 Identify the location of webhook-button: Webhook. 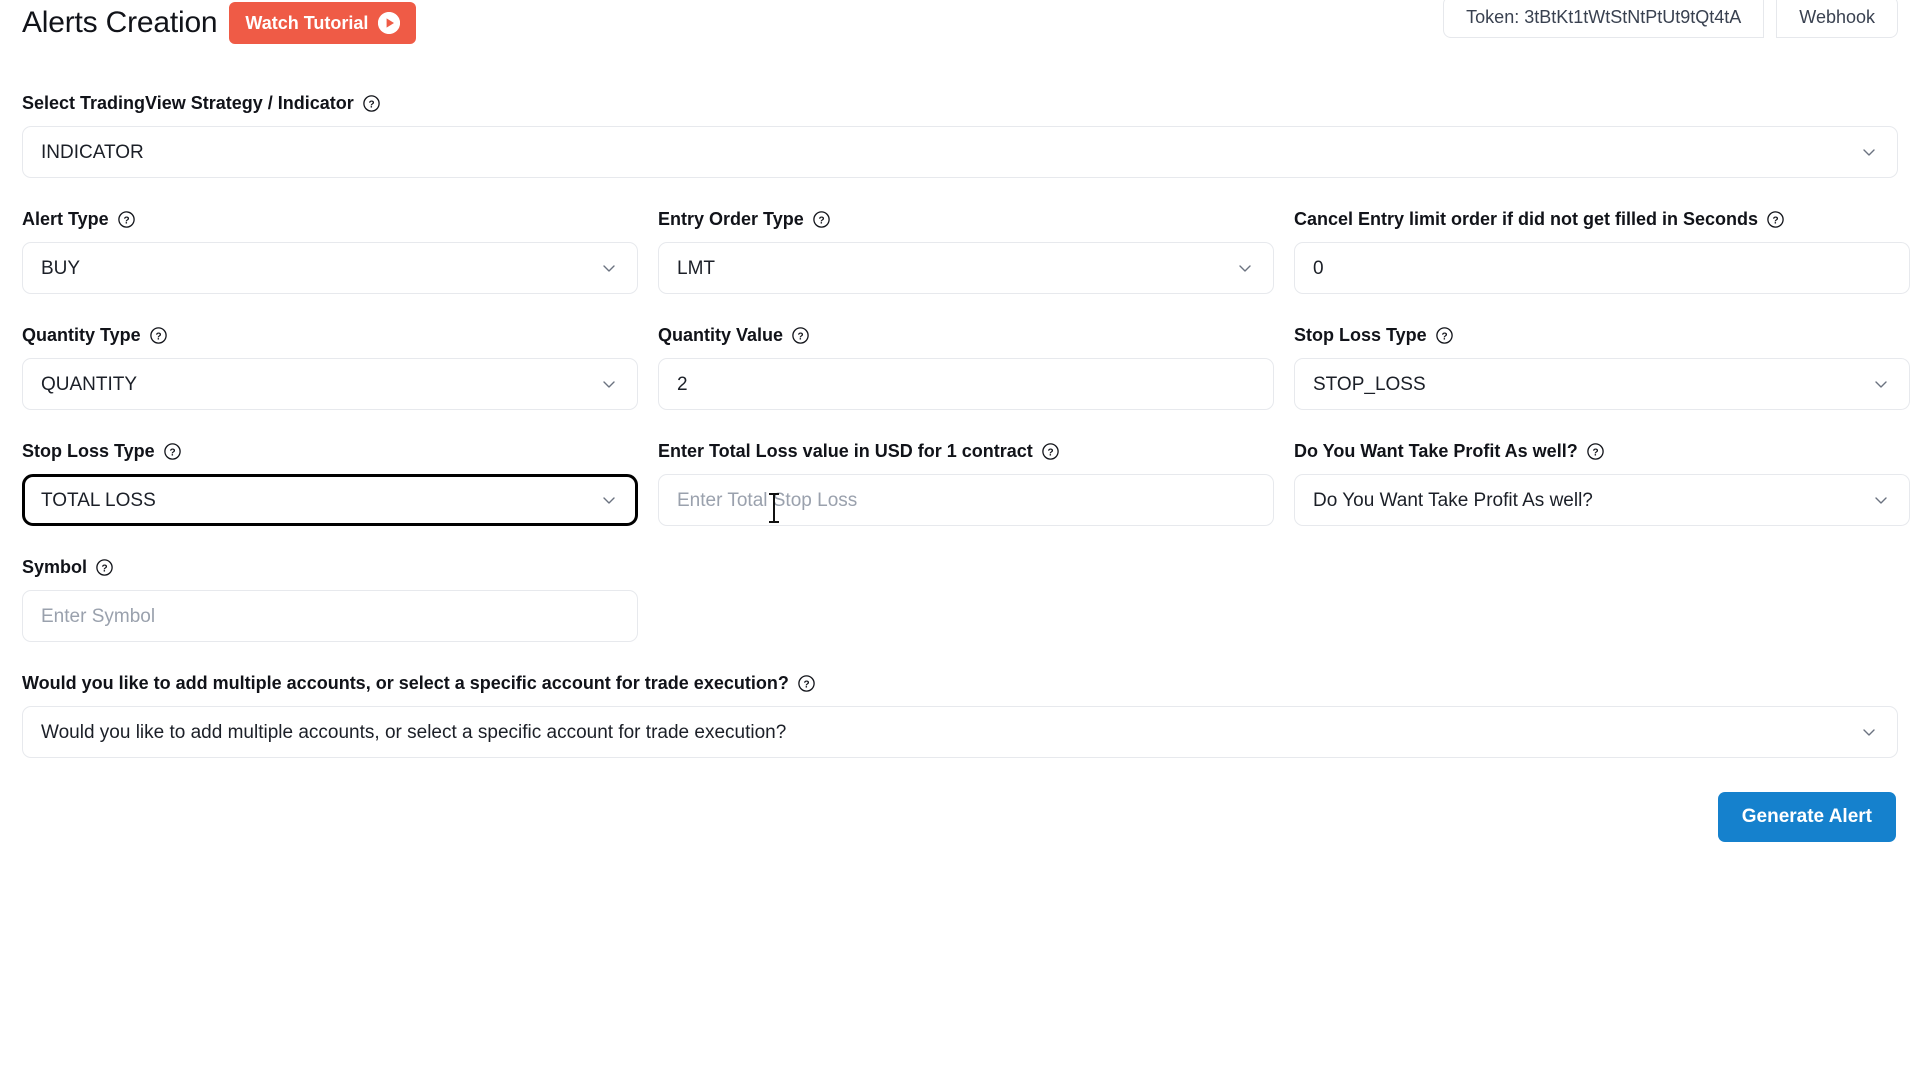
(1837, 19).